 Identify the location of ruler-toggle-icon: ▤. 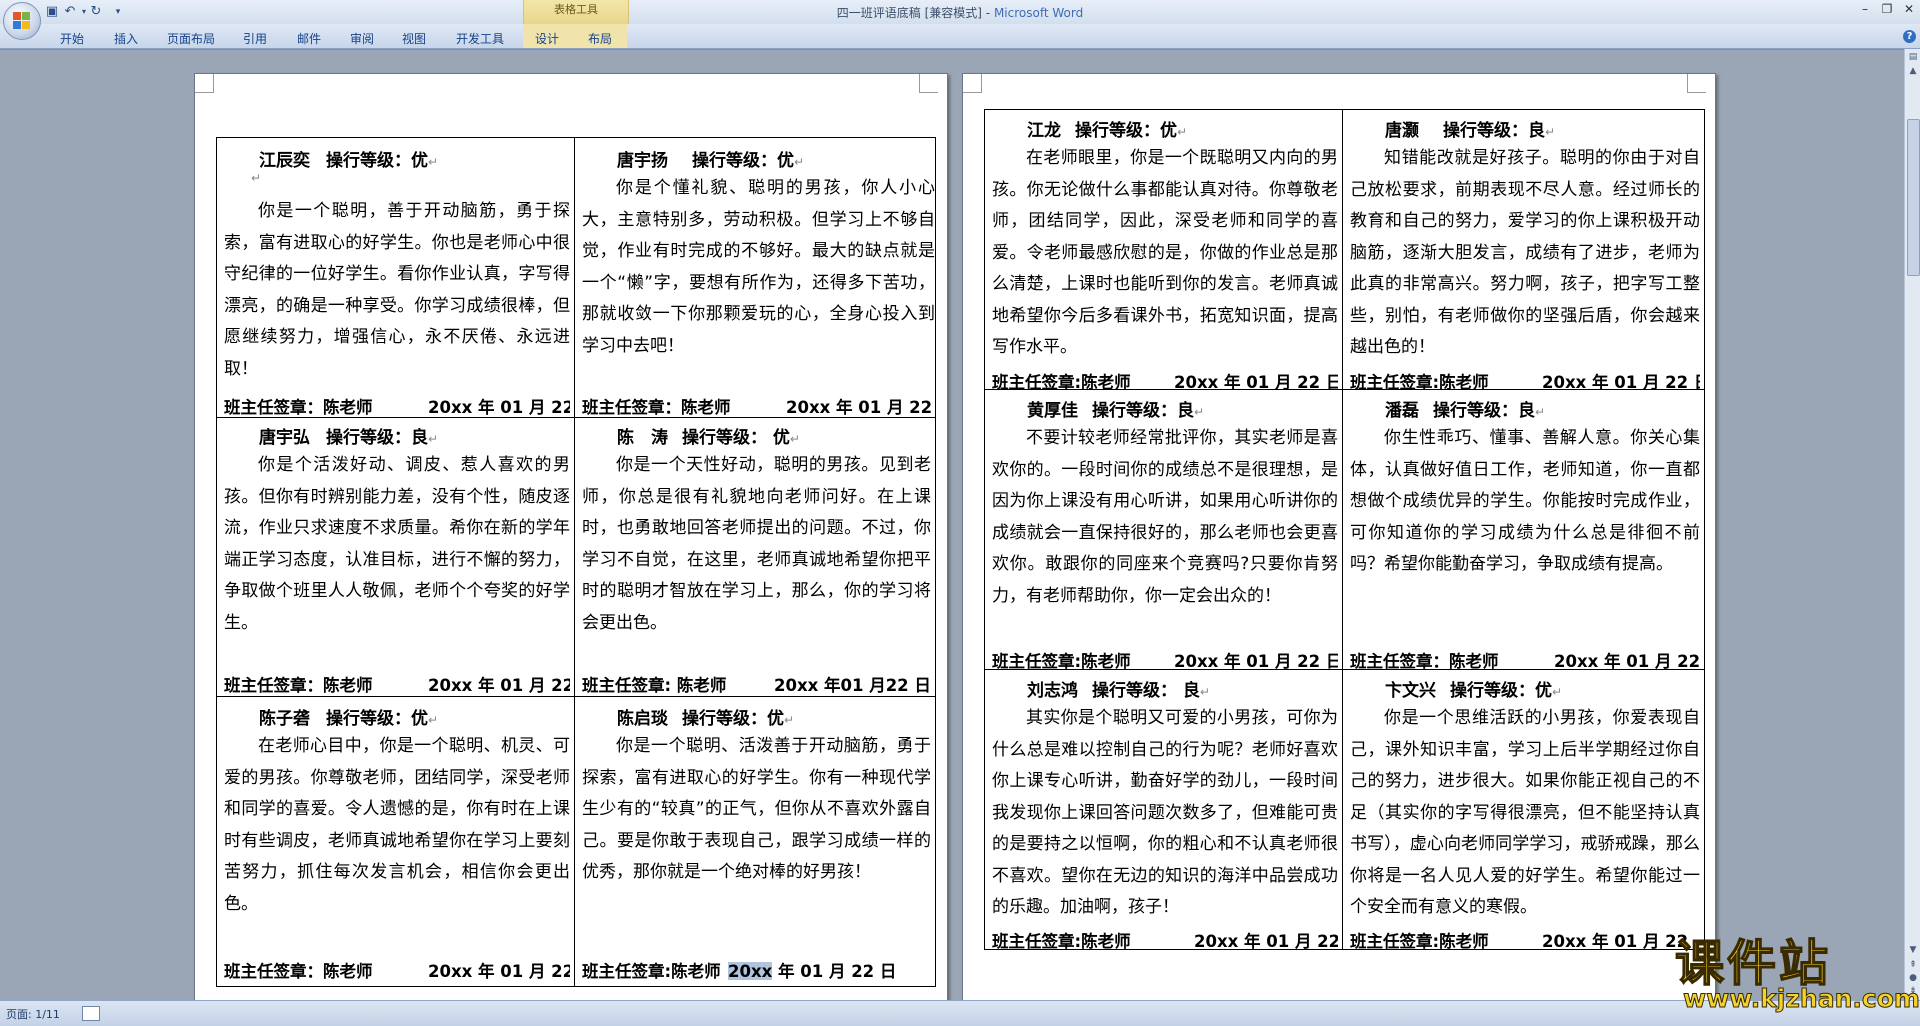
(1913, 57).